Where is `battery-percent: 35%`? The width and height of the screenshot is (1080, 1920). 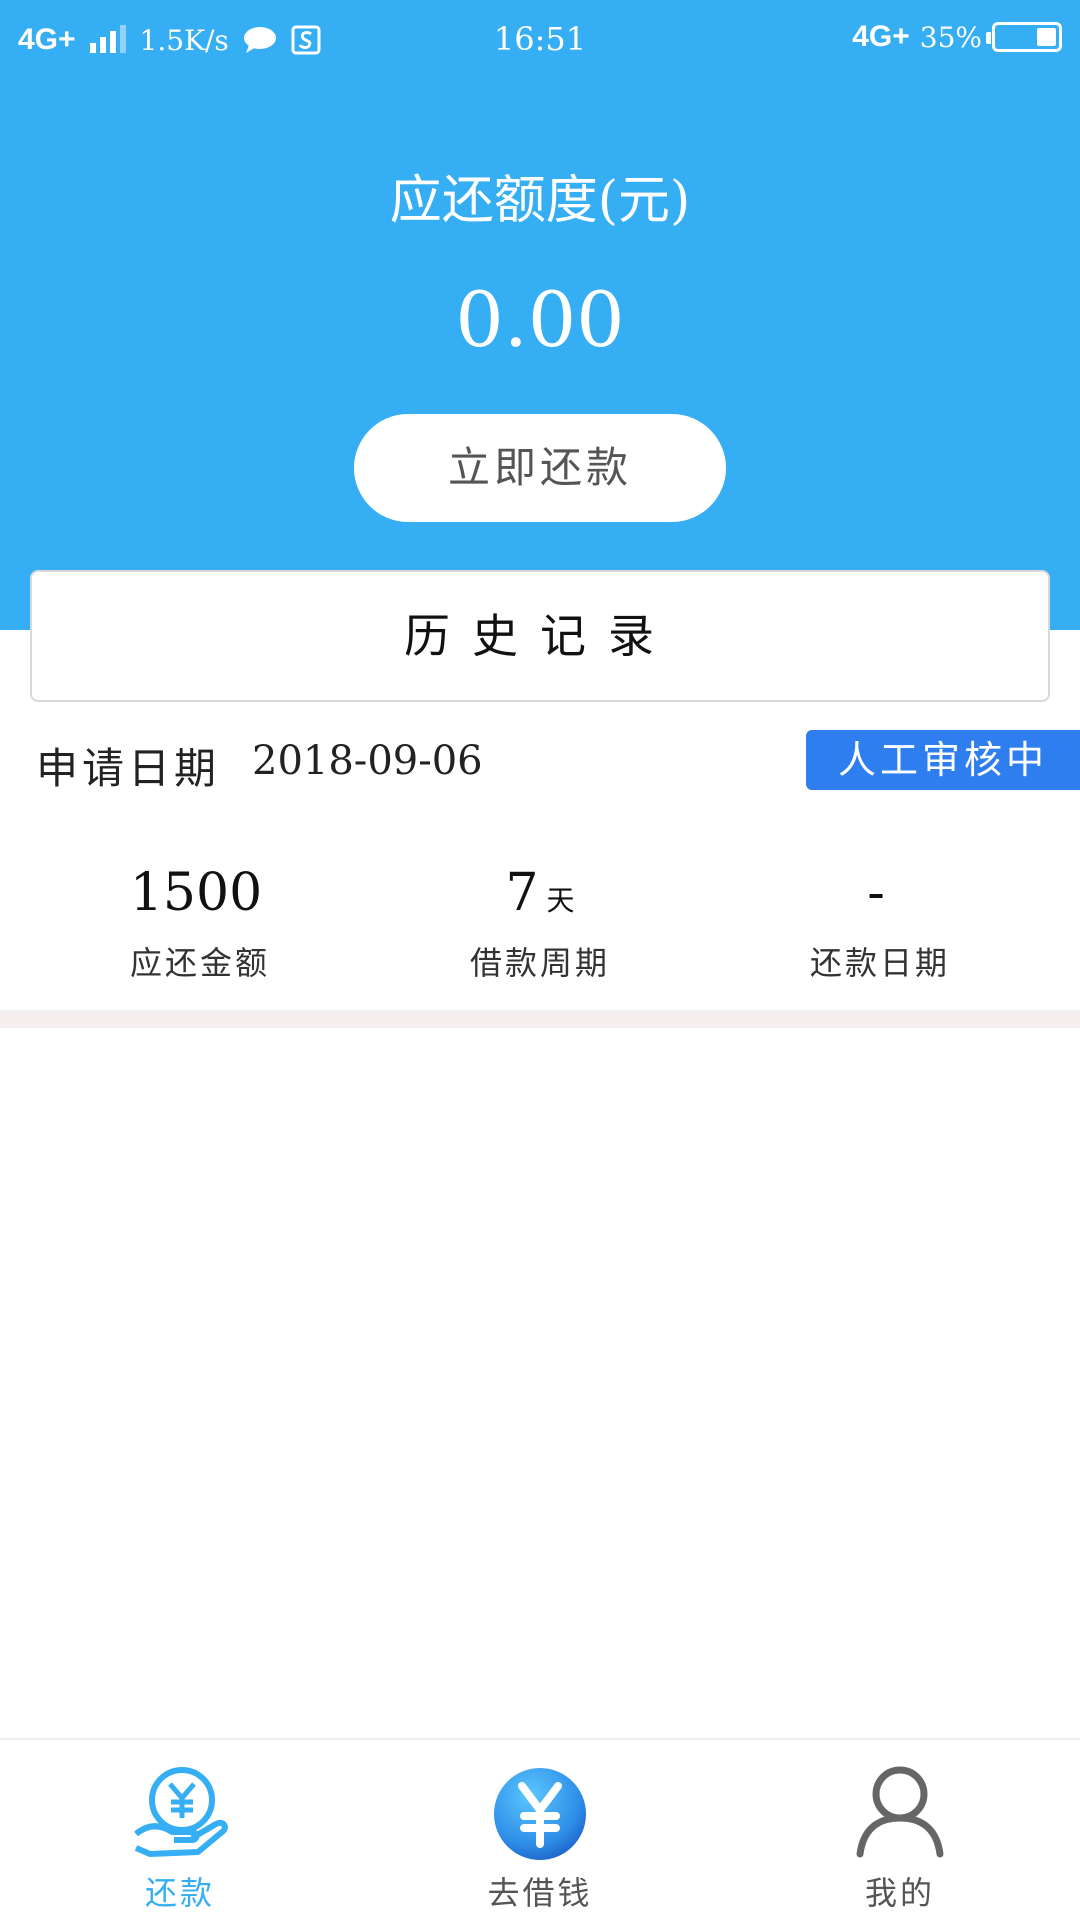 battery-percent: 35% is located at coordinates (950, 37).